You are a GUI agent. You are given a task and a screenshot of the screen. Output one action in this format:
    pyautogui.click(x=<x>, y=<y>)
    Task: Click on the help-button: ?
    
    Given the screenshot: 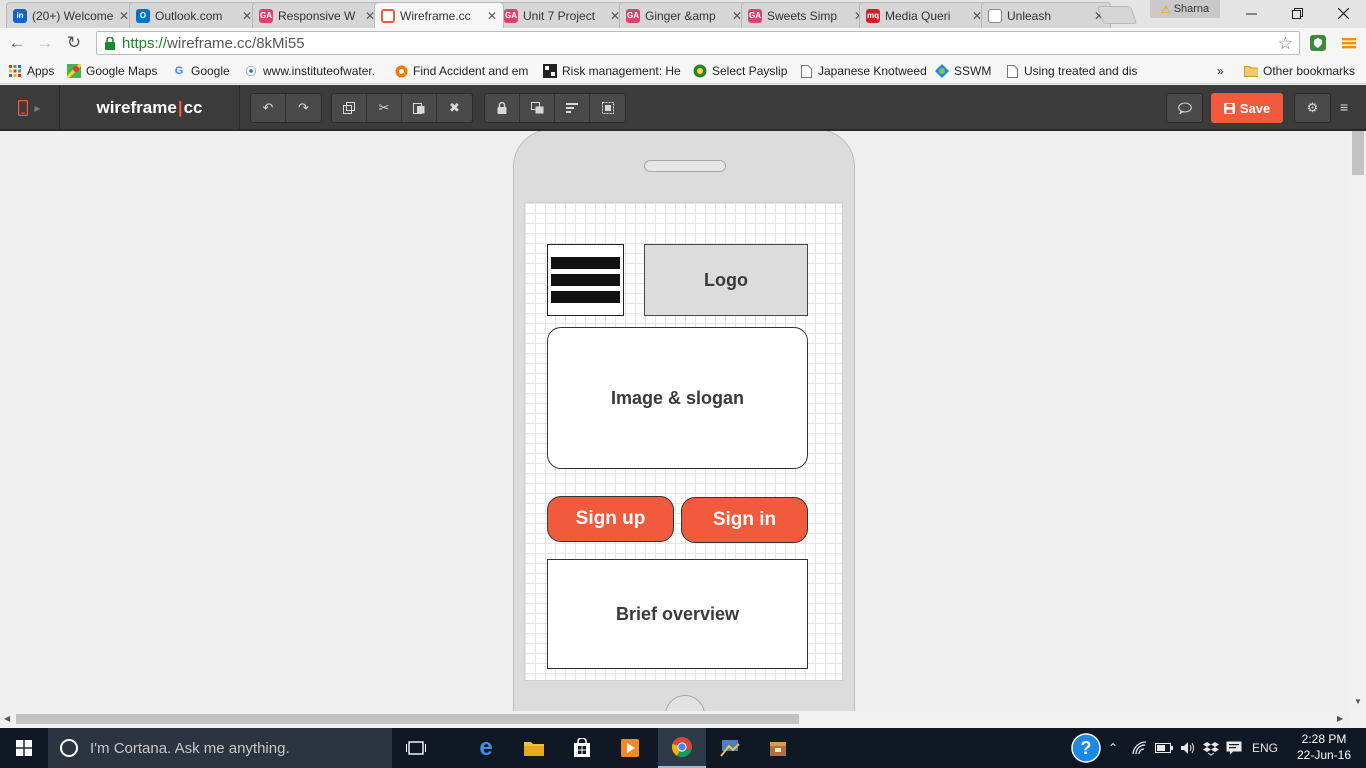 What is the action you would take?
    pyautogui.click(x=1086, y=748)
    